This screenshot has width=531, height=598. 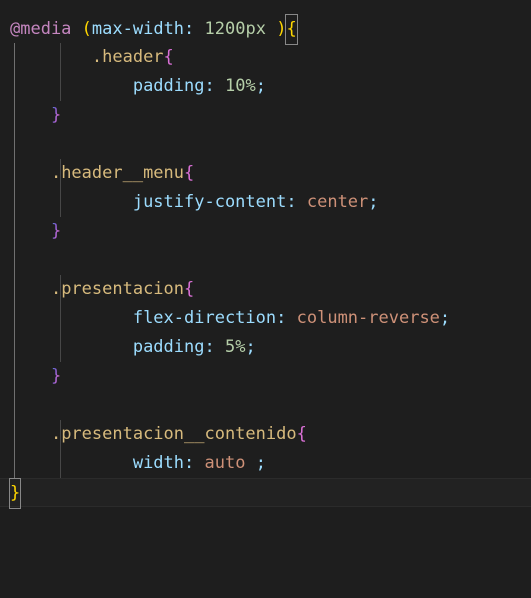 I want to click on code-line: justify-content: center;, so click(x=265, y=202).